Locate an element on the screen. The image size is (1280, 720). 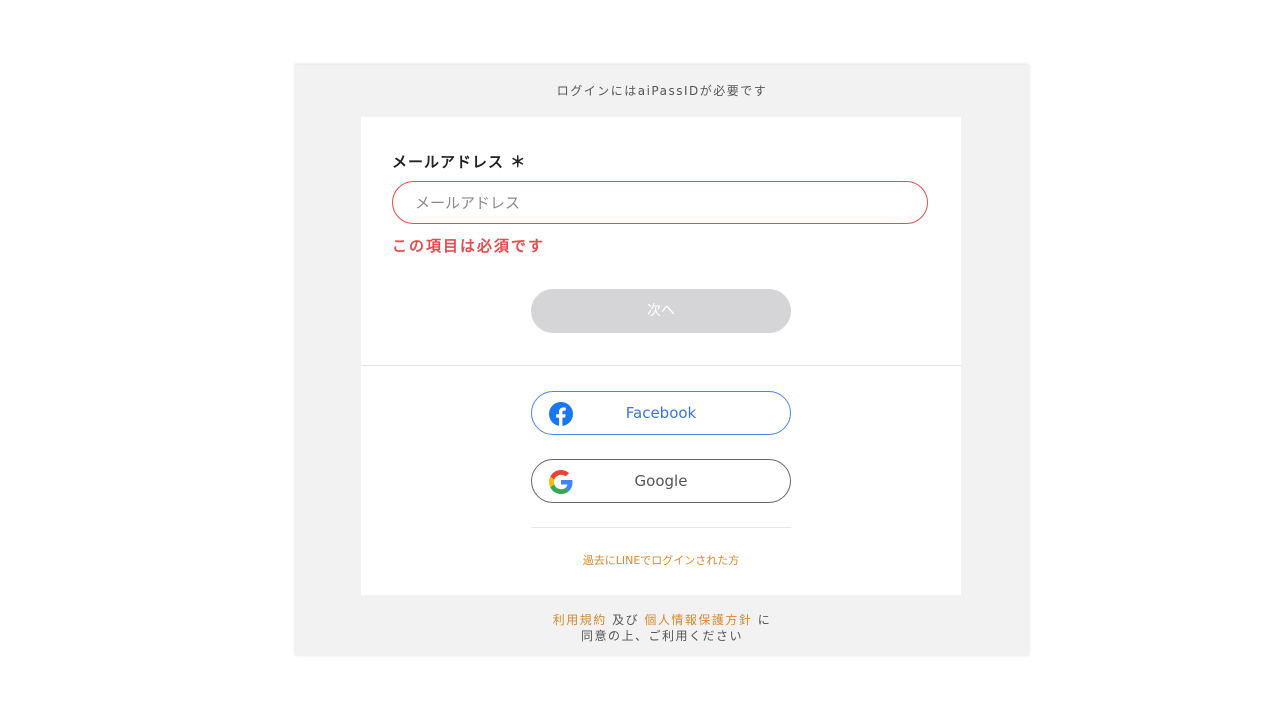
facebook-login-button: Facebook is located at coordinates (661, 413).